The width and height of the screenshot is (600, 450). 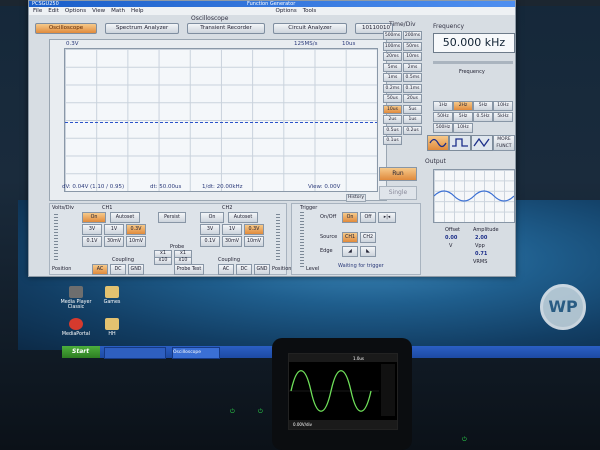 What do you see at coordinates (254, 229) in the screenshot?
I see `ch2-button: 0.3V` at bounding box center [254, 229].